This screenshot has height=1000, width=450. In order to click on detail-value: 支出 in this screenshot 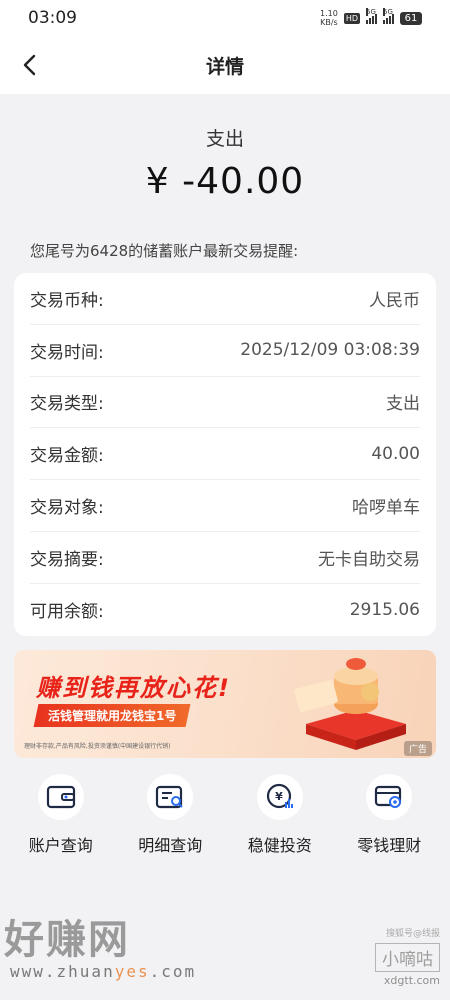, I will do `click(403, 404)`.